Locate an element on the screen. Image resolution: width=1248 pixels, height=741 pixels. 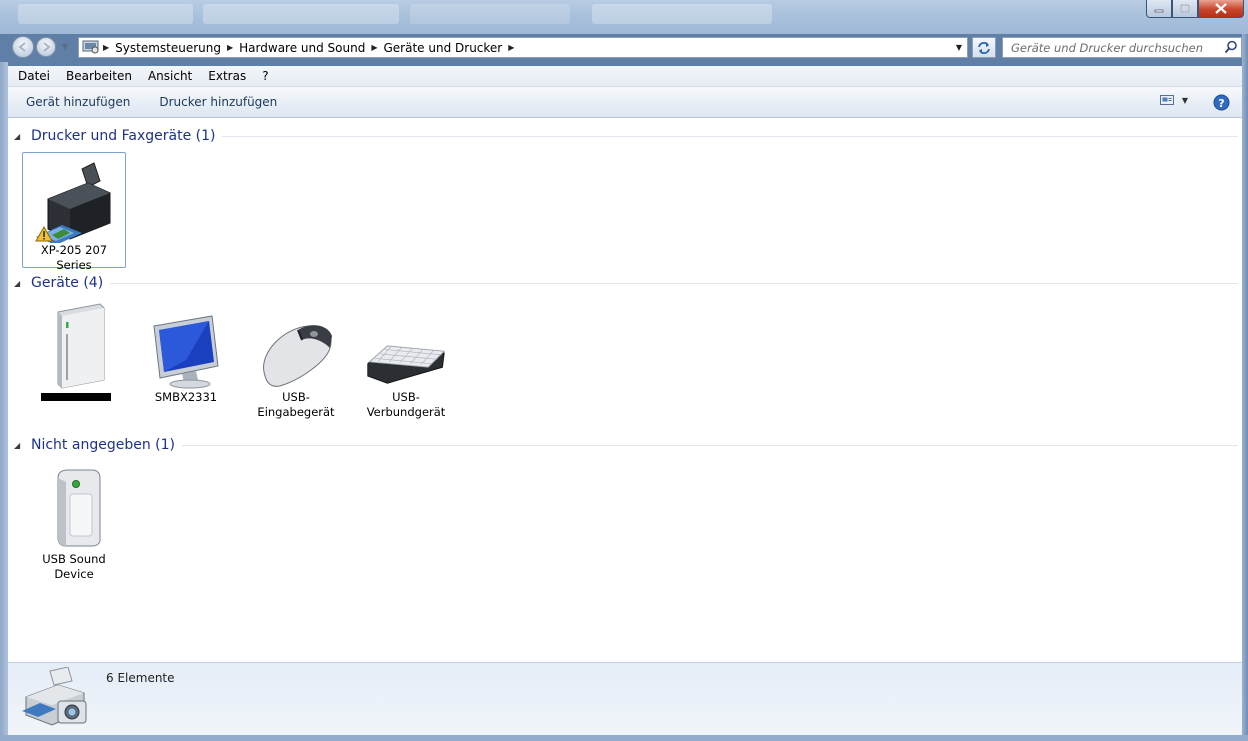
search-icon is located at coordinates (1231, 48).